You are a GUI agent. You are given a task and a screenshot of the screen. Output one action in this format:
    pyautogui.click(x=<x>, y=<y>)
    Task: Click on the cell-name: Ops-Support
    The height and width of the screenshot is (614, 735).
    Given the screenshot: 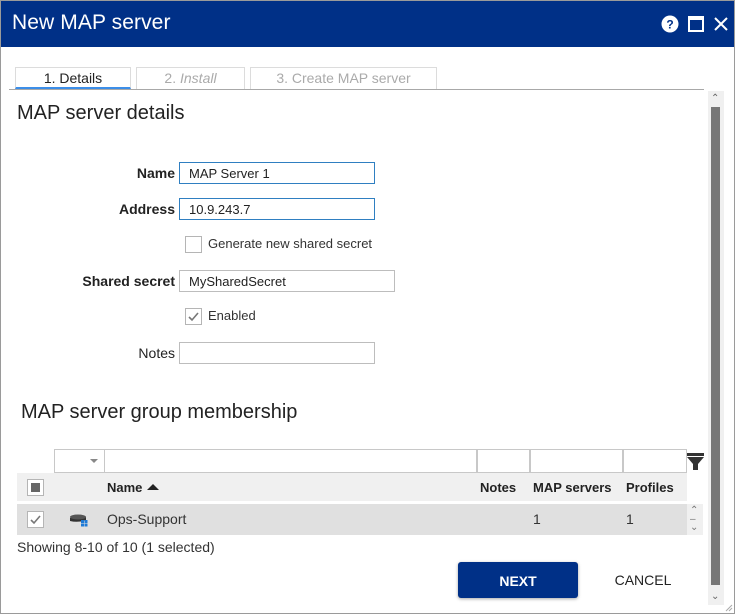 What is the action you would take?
    pyautogui.click(x=147, y=519)
    